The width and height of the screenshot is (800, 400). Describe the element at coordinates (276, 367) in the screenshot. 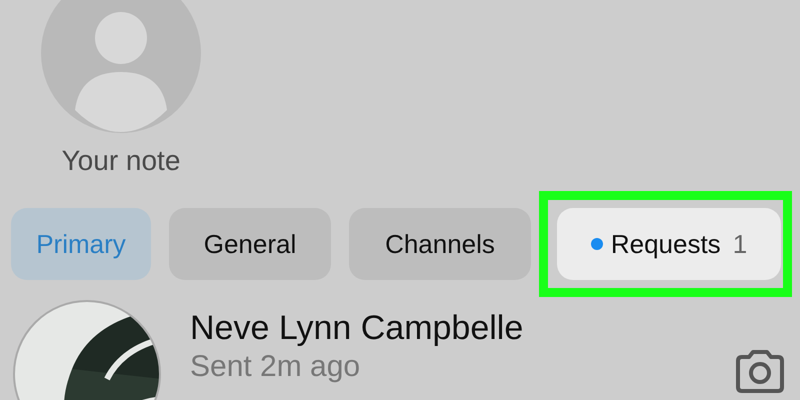

I see `message-status: Sent 2m ago` at that location.